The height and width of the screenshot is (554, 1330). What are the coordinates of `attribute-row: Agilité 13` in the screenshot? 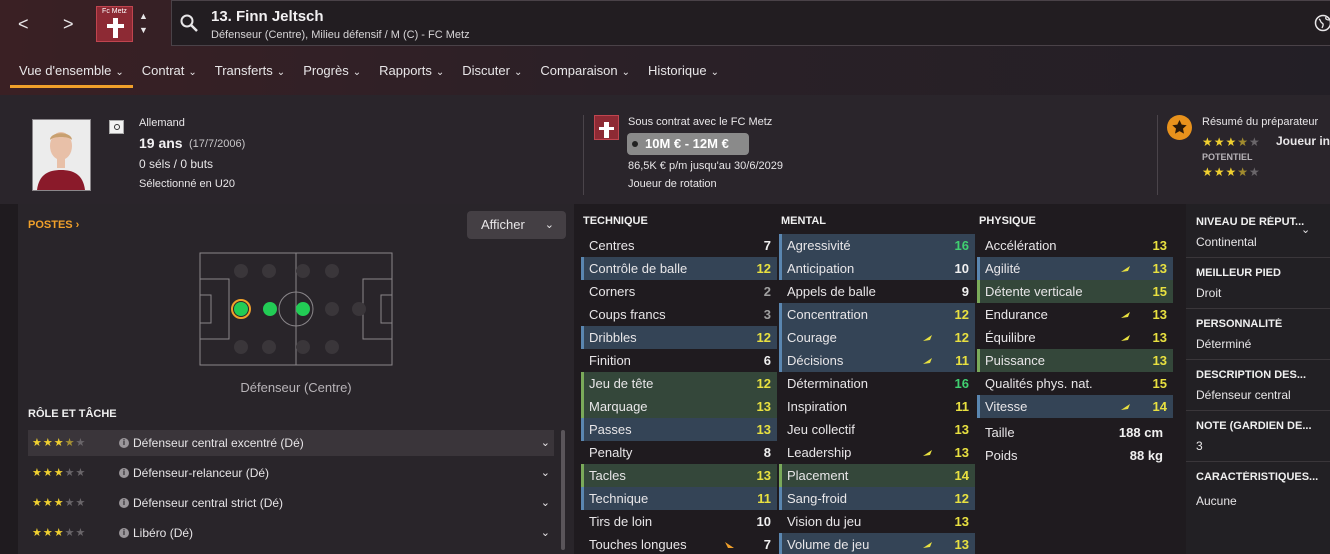 It's located at (1075, 268).